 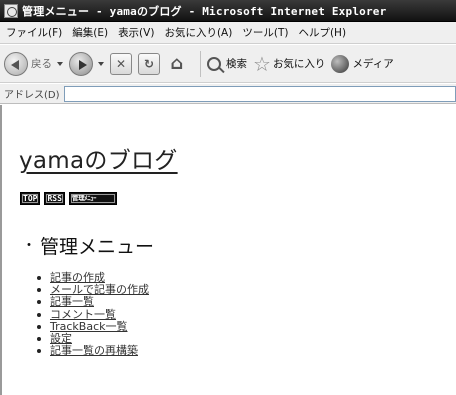 I want to click on back-arrow-icon, so click(x=16, y=63).